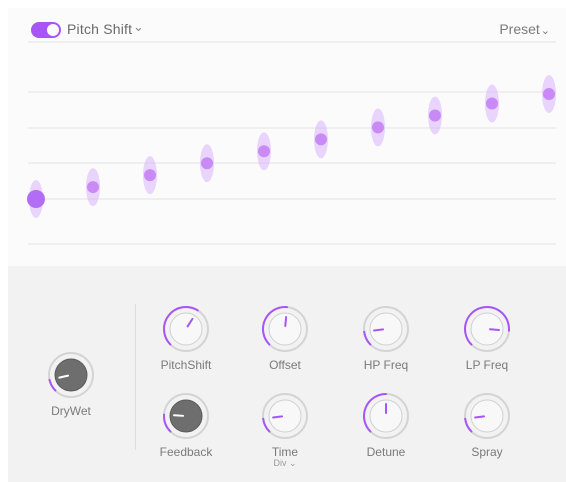 This screenshot has height=482, width=566. I want to click on offset-knob-dial, so click(285, 329).